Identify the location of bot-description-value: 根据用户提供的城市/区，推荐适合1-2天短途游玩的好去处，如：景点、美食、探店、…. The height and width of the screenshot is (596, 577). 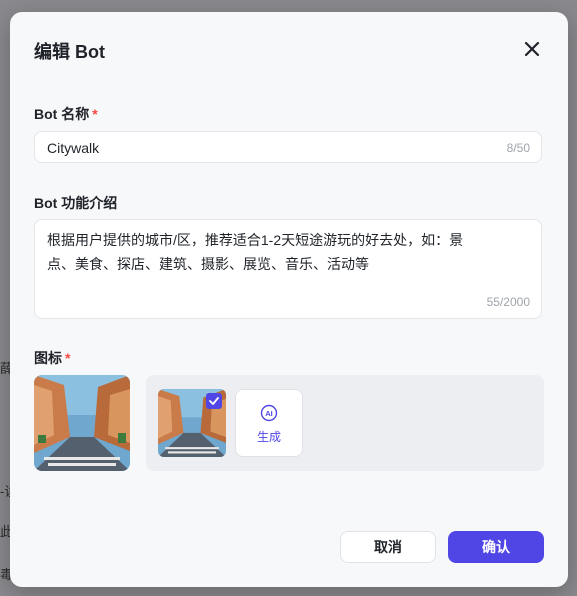
(255, 252).